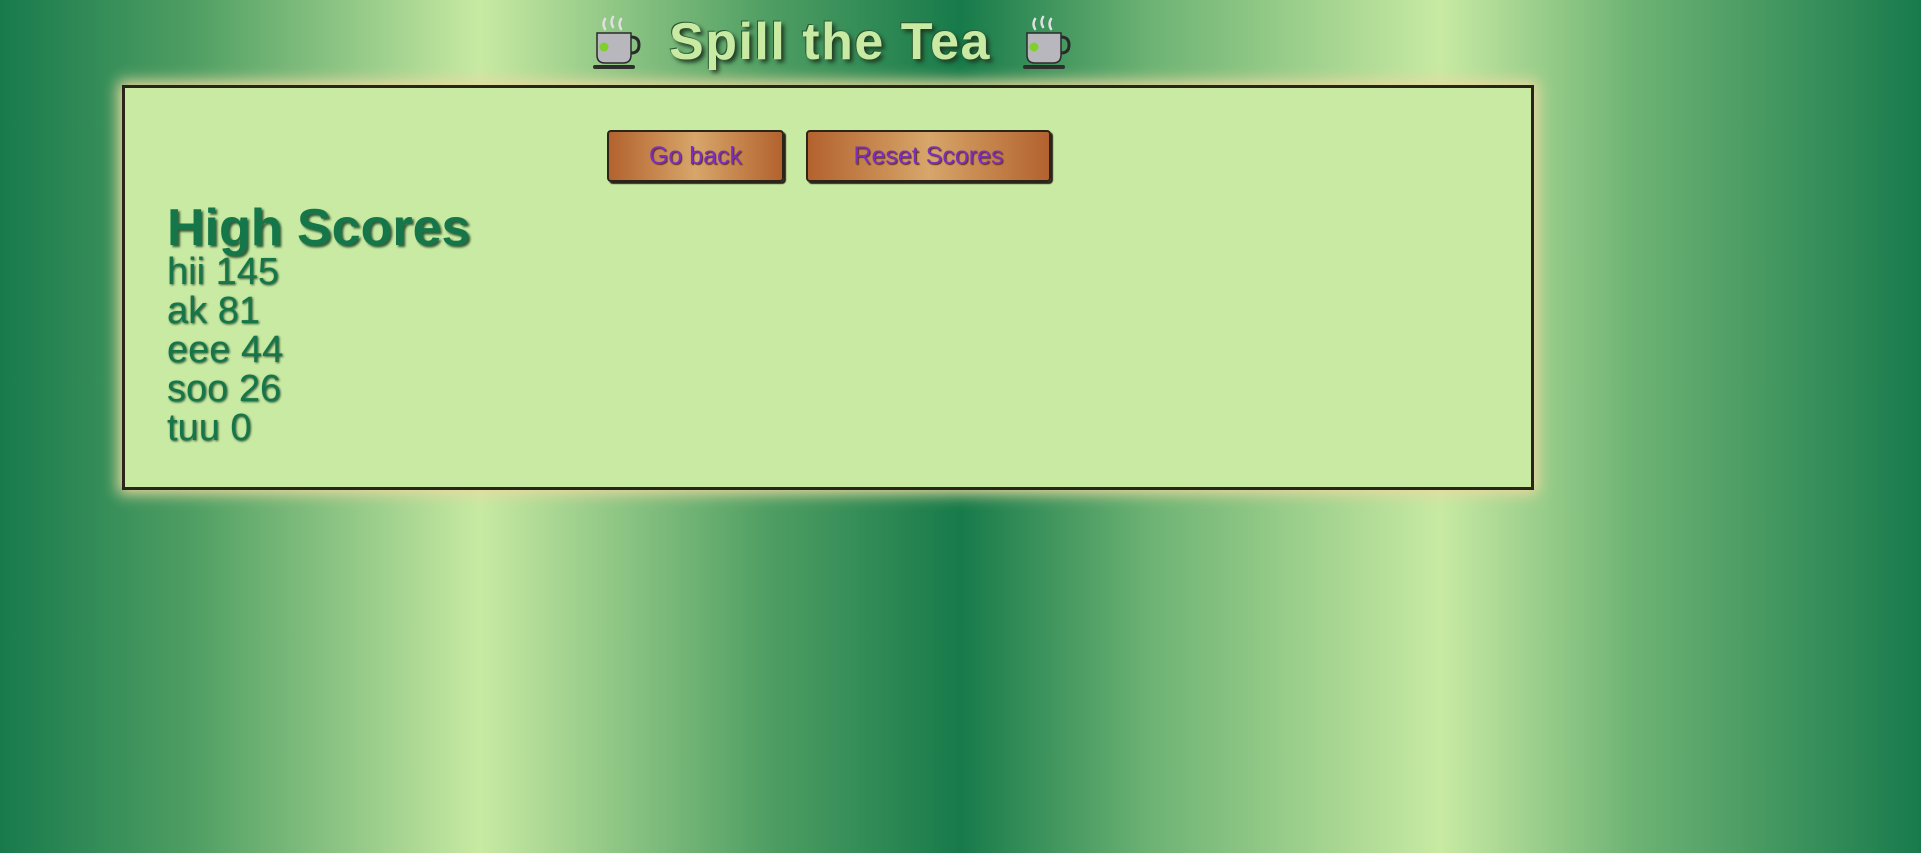 Image resolution: width=1921 pixels, height=853 pixels. I want to click on score-entry: soo 26, so click(224, 389).